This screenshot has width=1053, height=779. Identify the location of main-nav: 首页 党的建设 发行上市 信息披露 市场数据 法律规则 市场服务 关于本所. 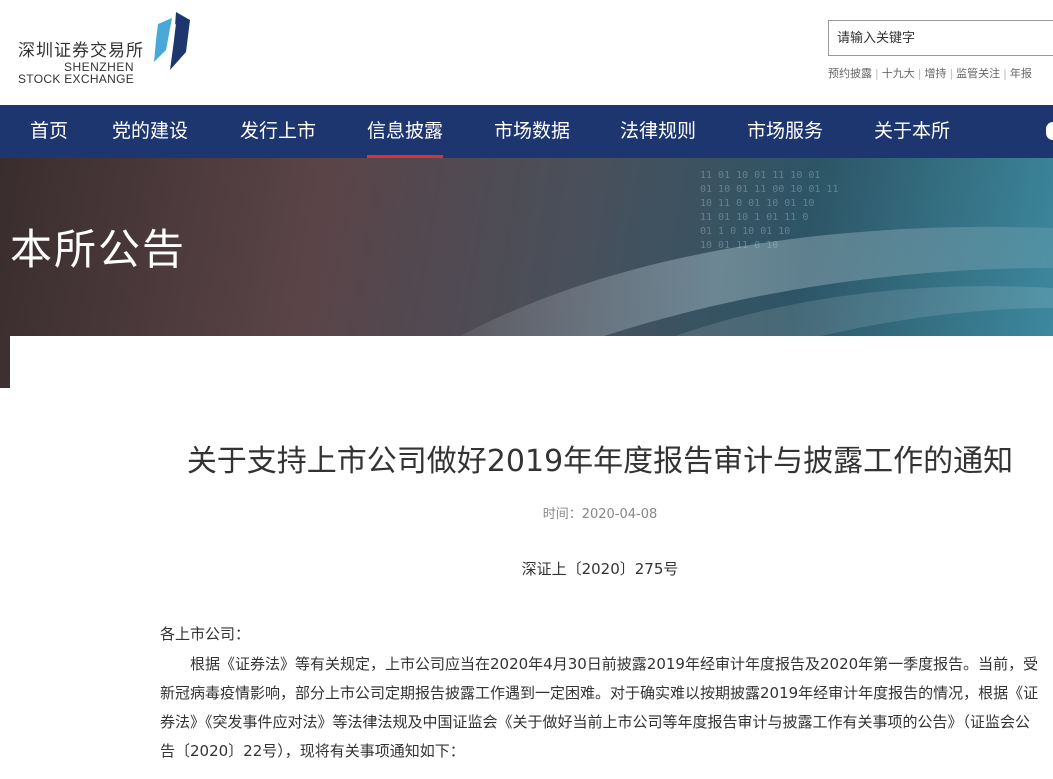
(526, 131).